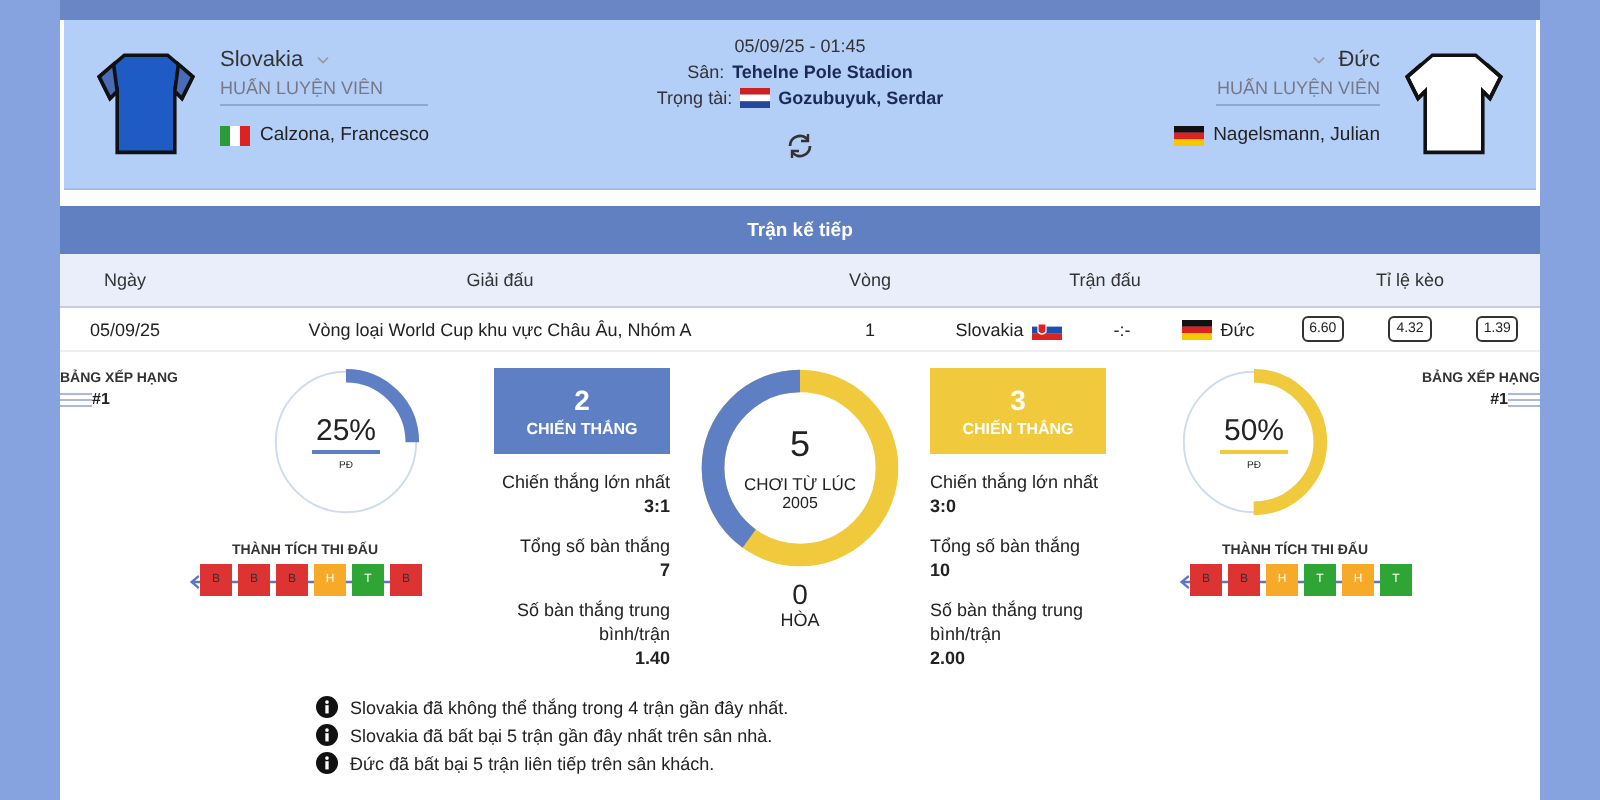 This screenshot has width=1600, height=800. Describe the element at coordinates (948, 658) in the screenshot. I see `stat-value: 2.00` at that location.